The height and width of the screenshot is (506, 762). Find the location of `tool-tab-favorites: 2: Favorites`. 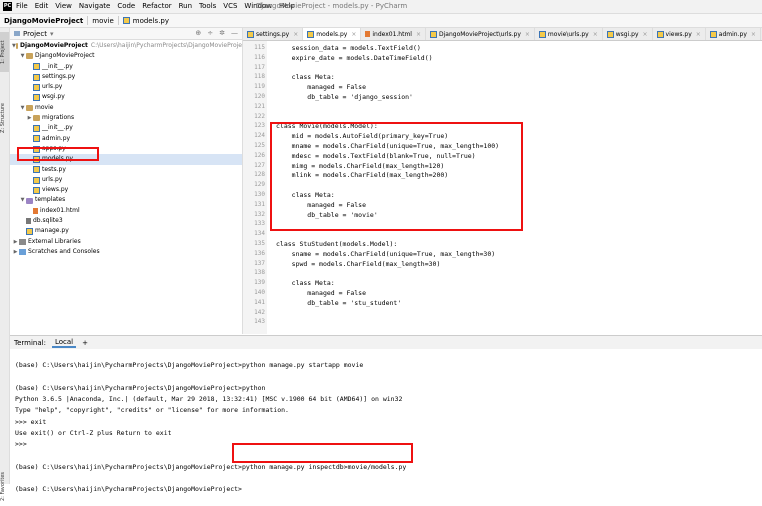

tool-tab-favorites: 2: Favorites is located at coordinates (4, 486).